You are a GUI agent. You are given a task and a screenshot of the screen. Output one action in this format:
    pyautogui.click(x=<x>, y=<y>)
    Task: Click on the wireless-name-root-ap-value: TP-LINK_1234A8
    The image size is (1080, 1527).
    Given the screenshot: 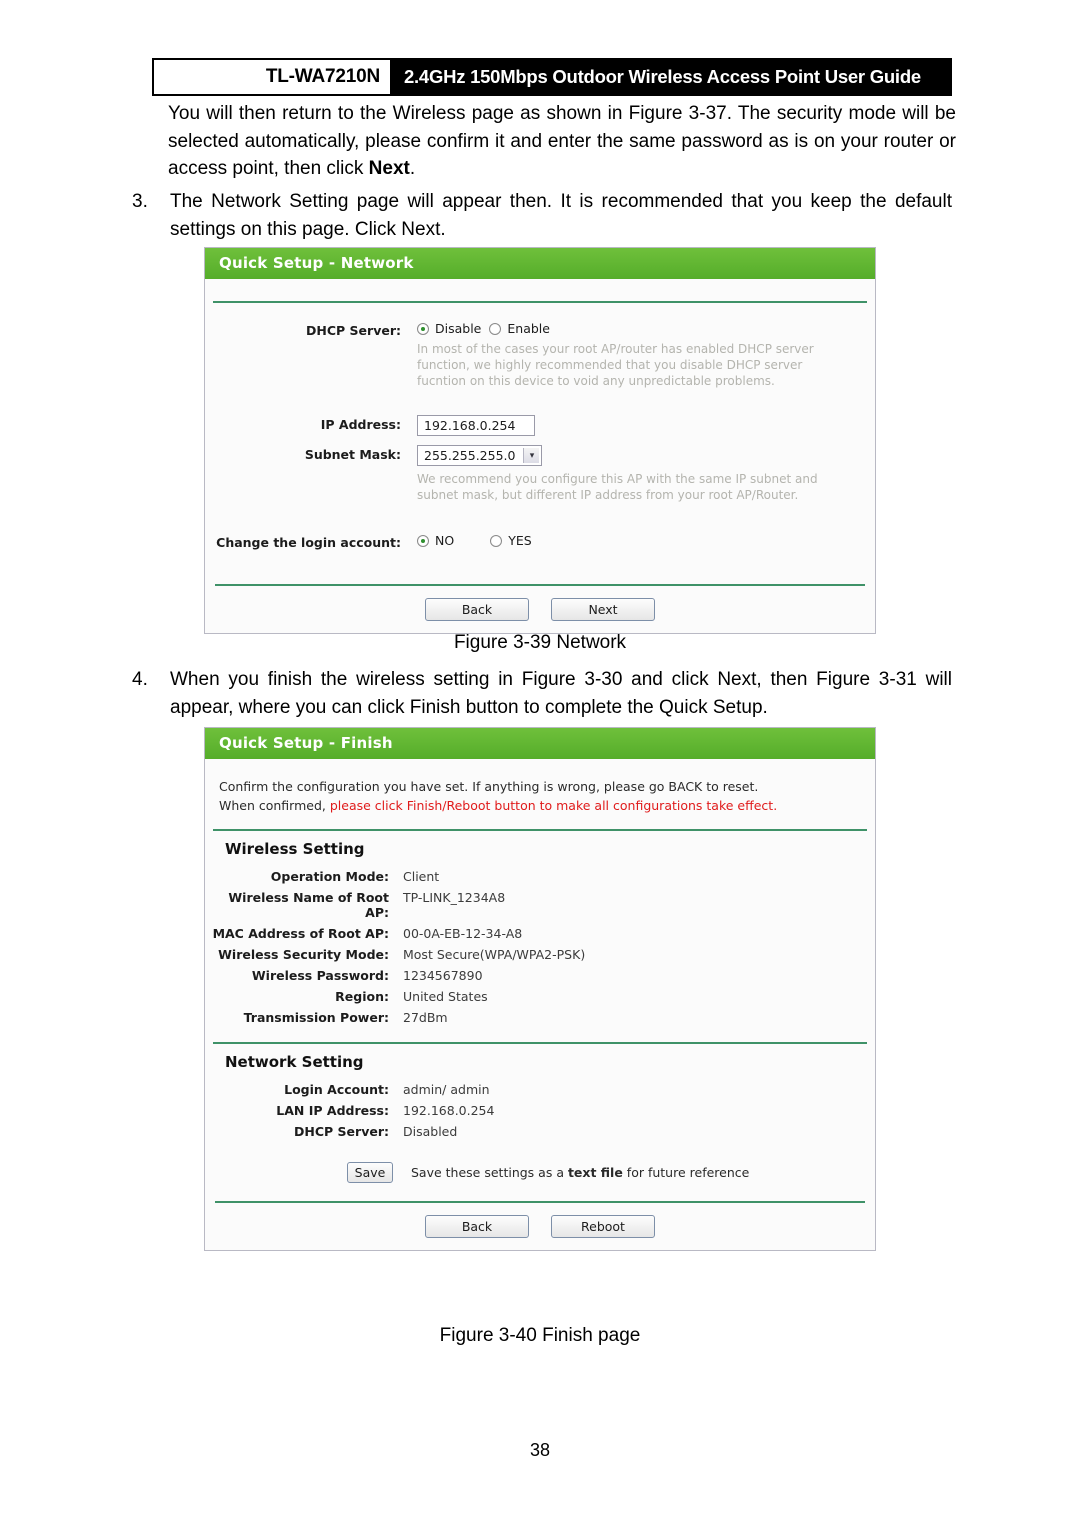 What is the action you would take?
    pyautogui.click(x=454, y=897)
    